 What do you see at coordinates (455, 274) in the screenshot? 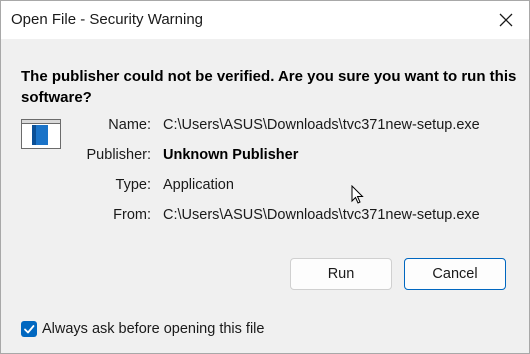
I see `cancel-button: Cancel` at bounding box center [455, 274].